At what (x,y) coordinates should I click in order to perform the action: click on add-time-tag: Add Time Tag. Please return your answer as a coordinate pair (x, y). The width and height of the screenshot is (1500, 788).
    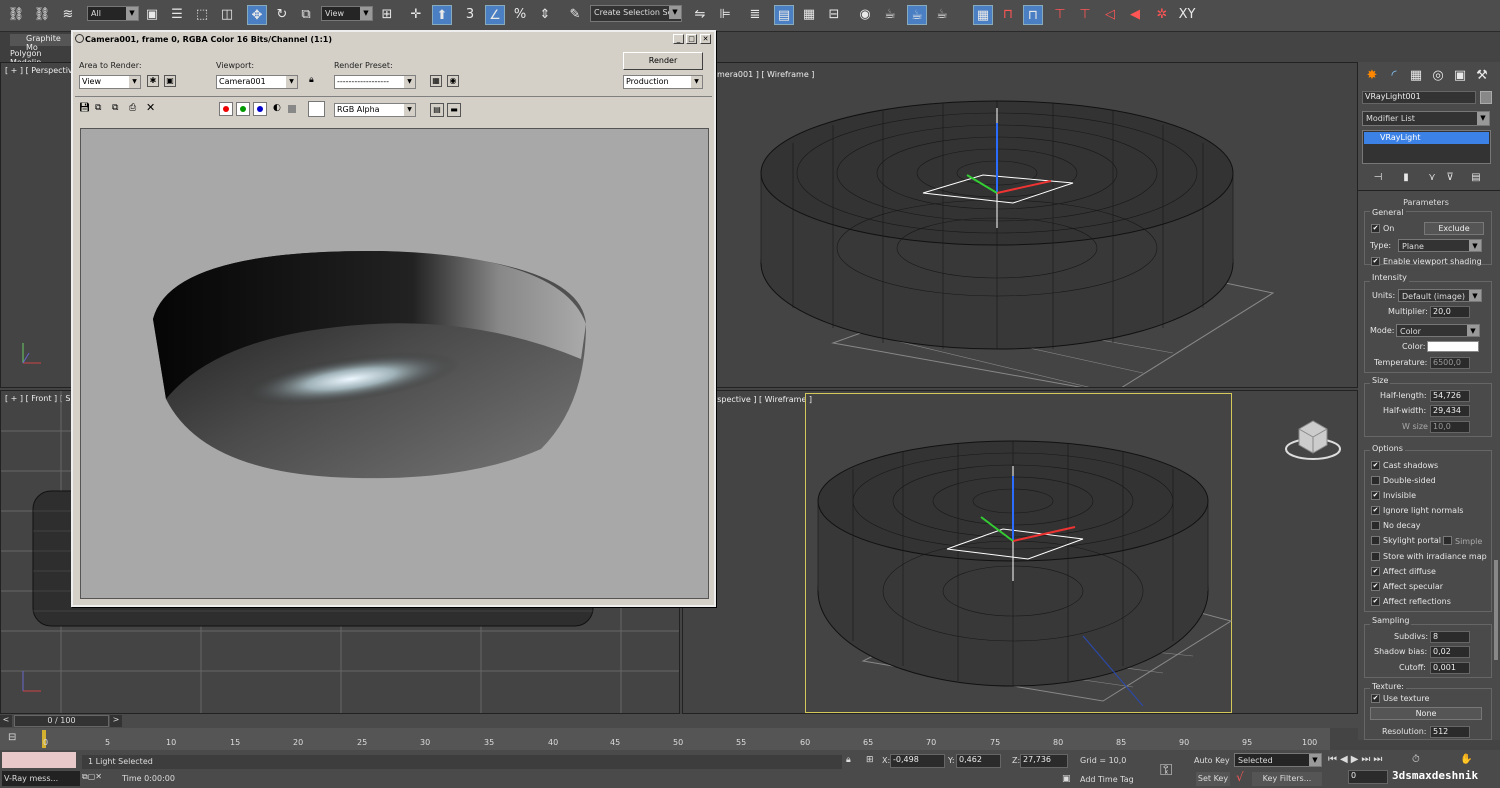
    Looking at the image, I should click on (1107, 779).